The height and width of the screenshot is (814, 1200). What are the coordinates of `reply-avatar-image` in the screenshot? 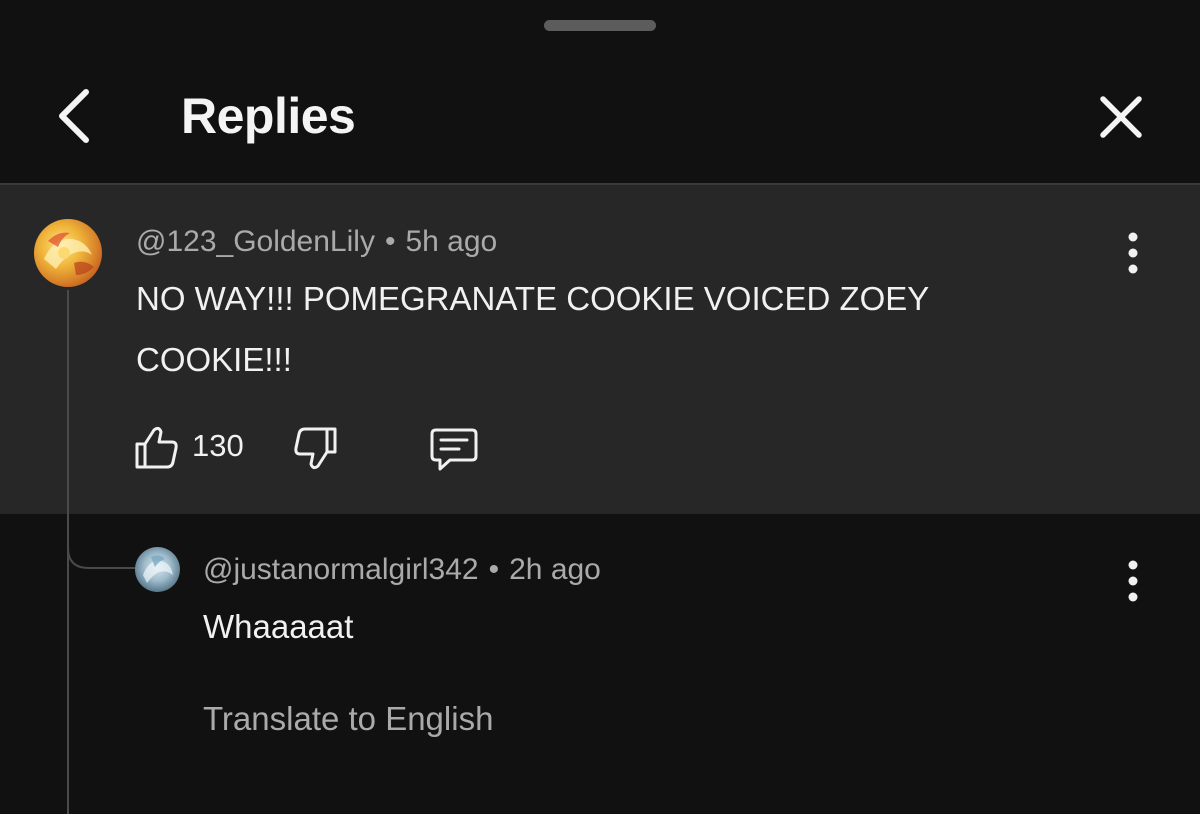 It's located at (158, 569).